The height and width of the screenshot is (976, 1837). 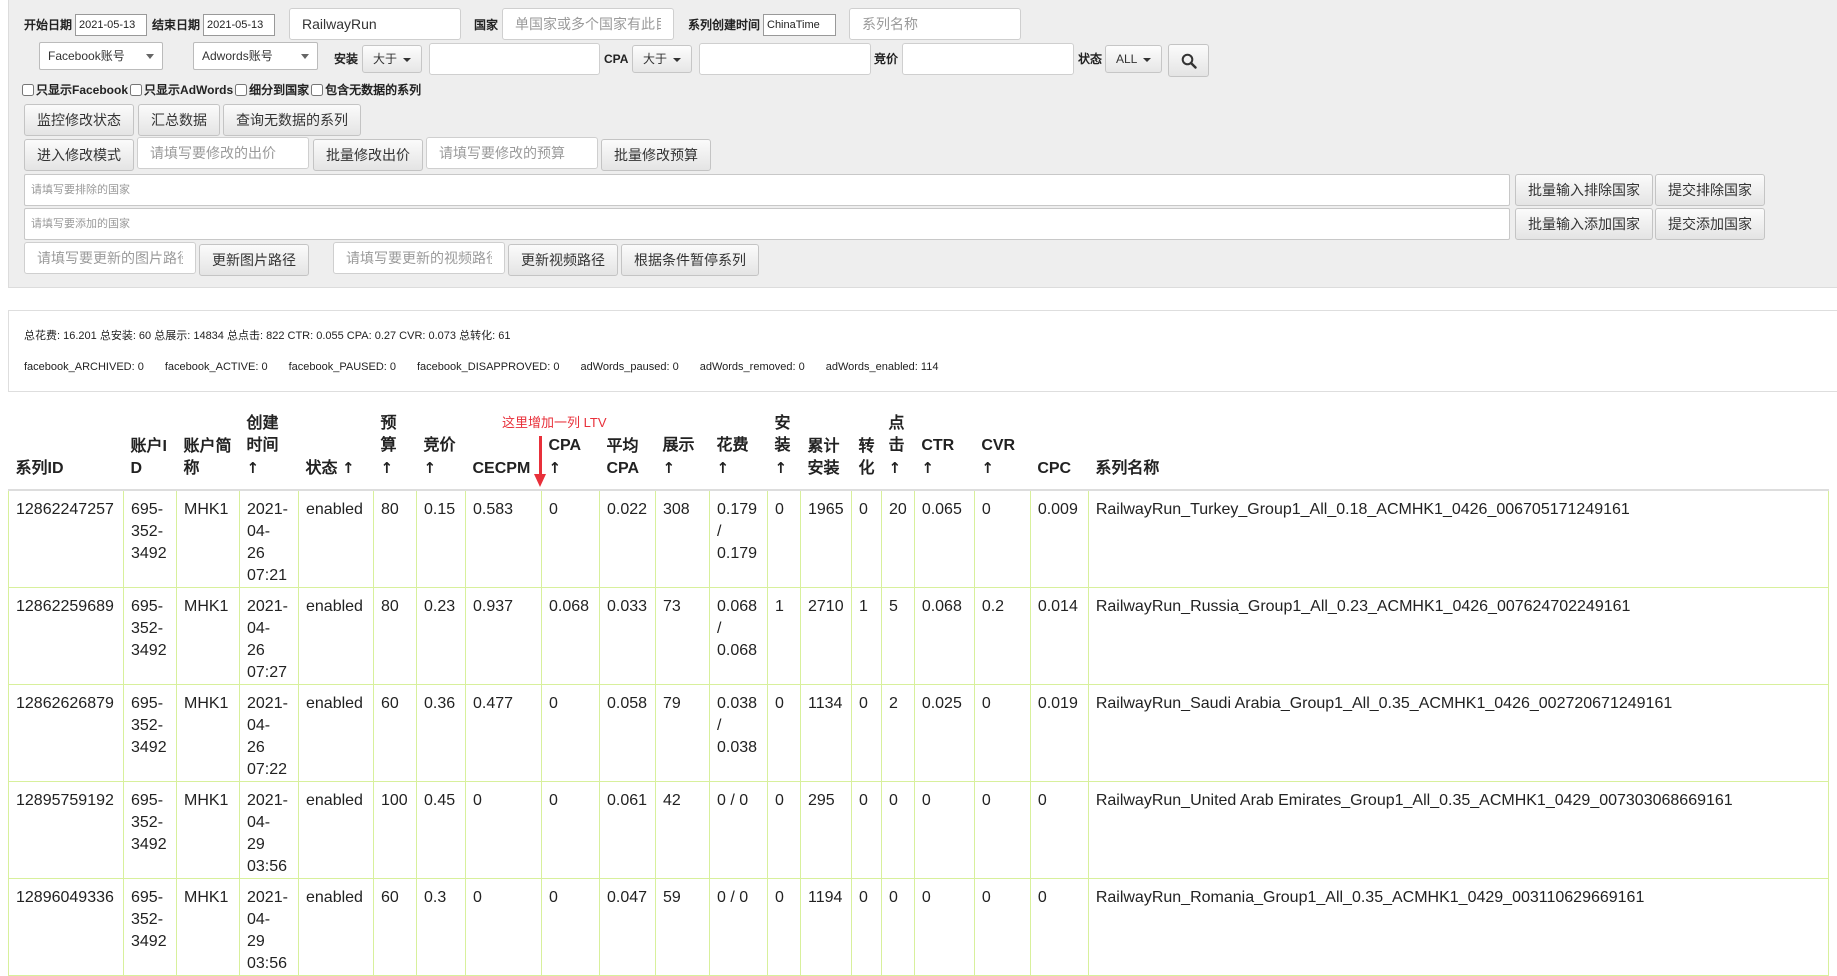 What do you see at coordinates (823, 457) in the screenshot?
I see `column-header-label: 累计安装` at bounding box center [823, 457].